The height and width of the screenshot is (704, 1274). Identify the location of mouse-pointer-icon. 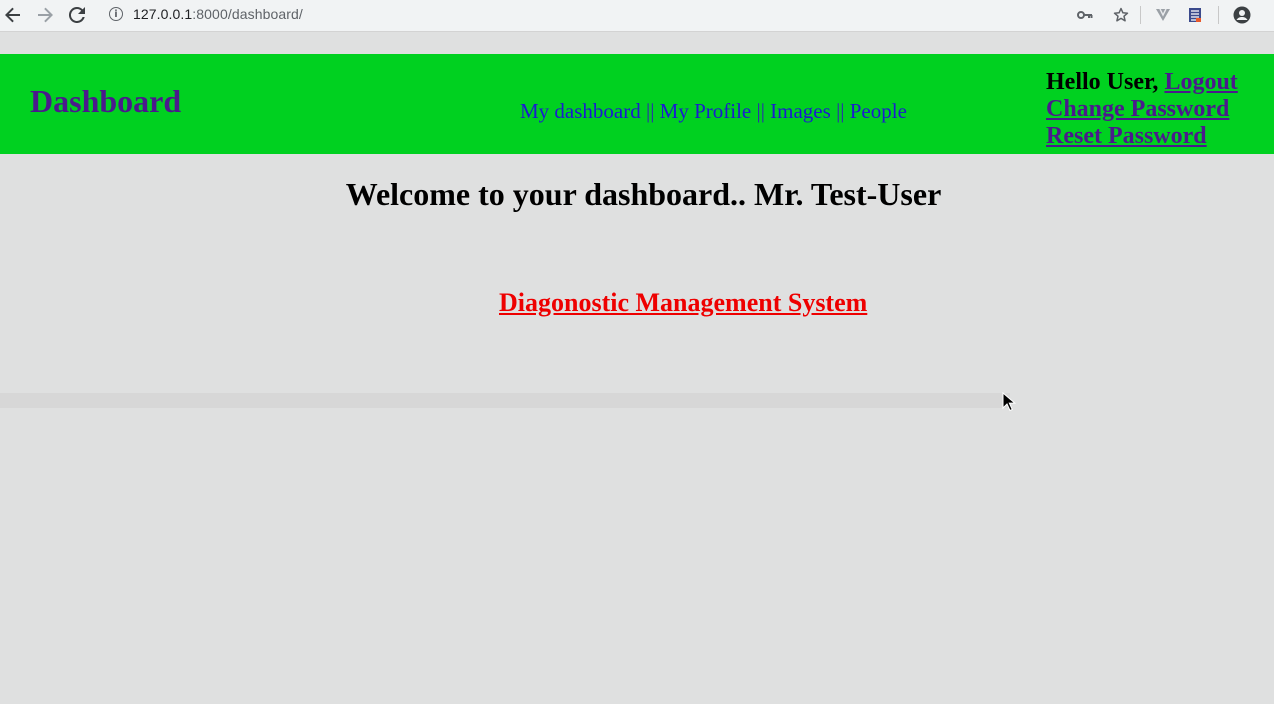
(1009, 402).